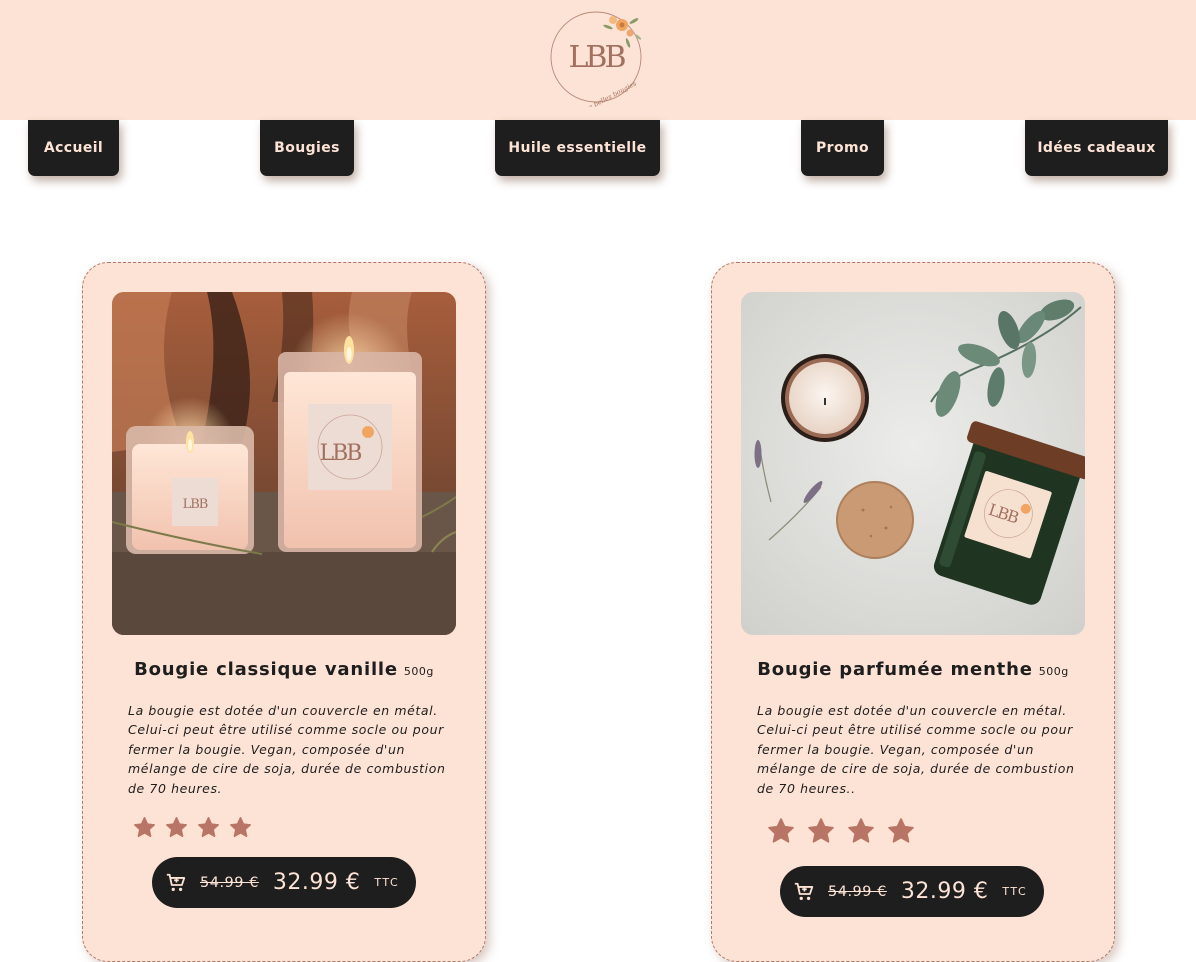 The width and height of the screenshot is (1196, 962). I want to click on logo-mark: LBB Les belles bougies, so click(596, 63).